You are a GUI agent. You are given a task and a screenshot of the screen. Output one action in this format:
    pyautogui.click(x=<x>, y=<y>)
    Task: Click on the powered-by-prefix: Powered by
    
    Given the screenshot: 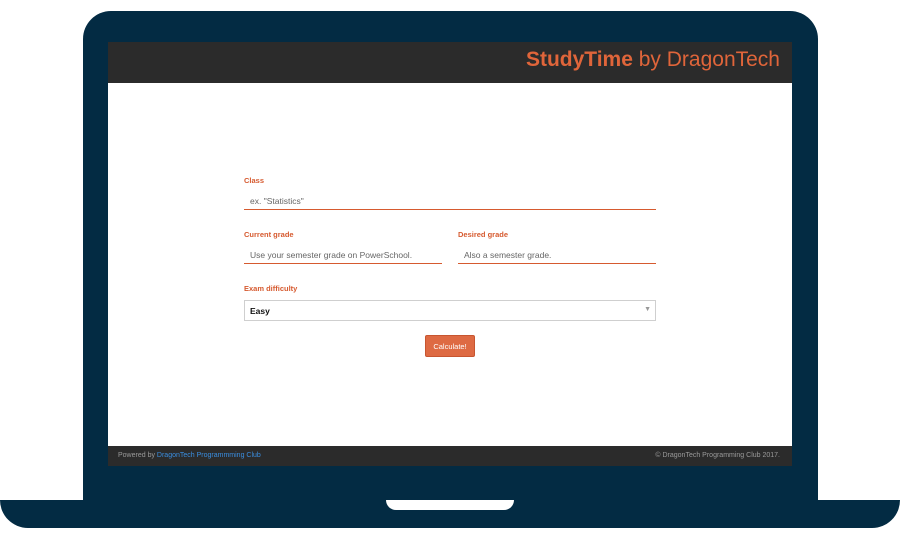 What is the action you would take?
    pyautogui.click(x=137, y=455)
    